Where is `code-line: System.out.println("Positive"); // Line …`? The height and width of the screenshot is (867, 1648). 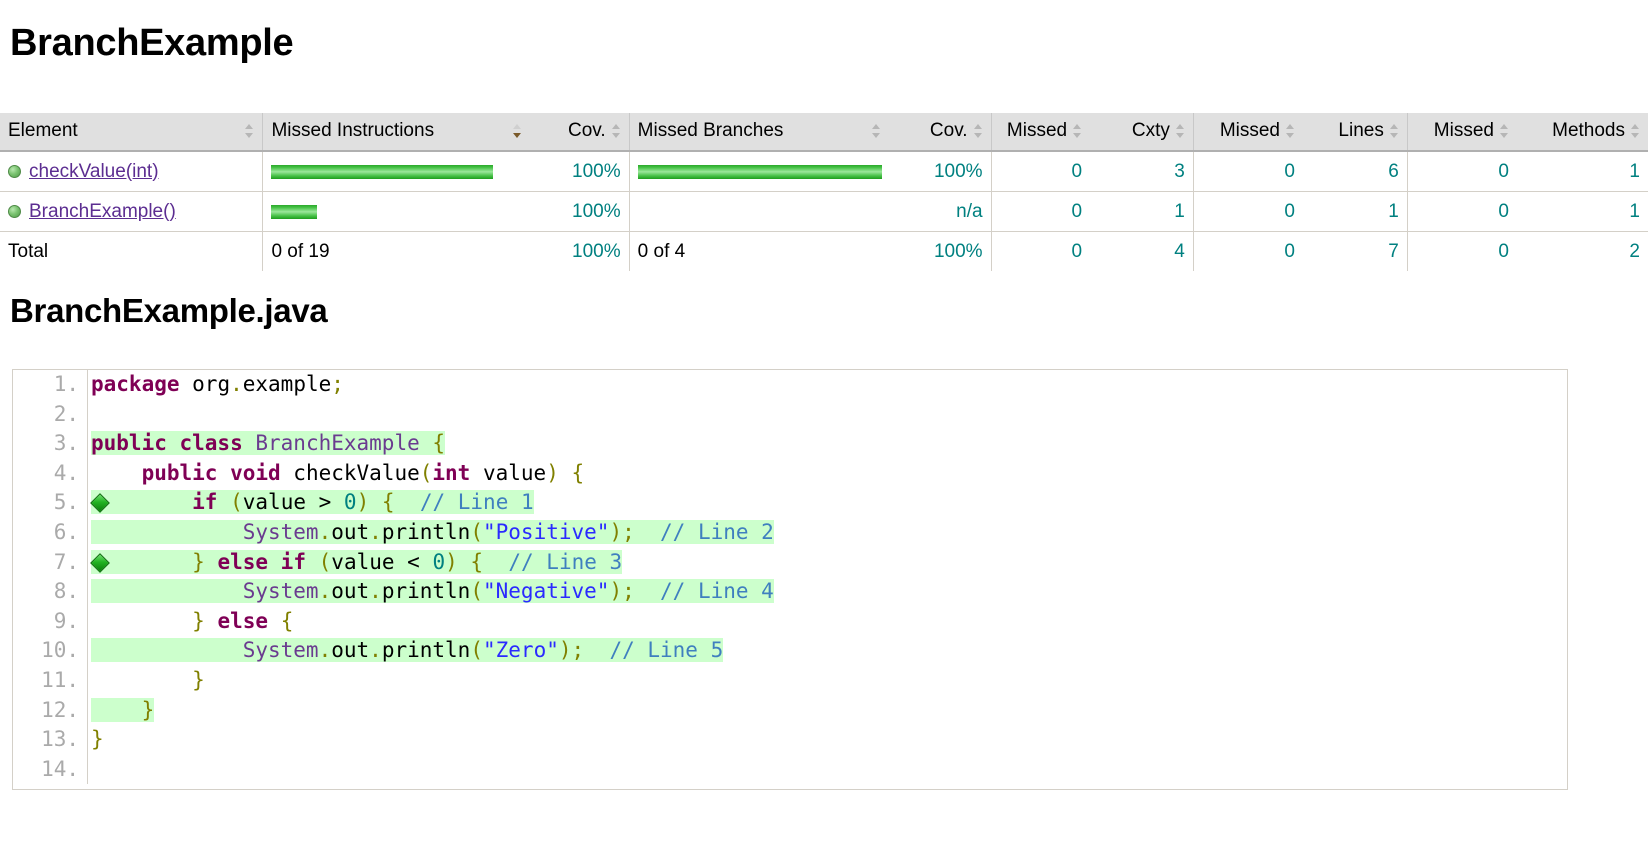
code-line: System.out.println("Positive"); // Line … is located at coordinates (828, 533).